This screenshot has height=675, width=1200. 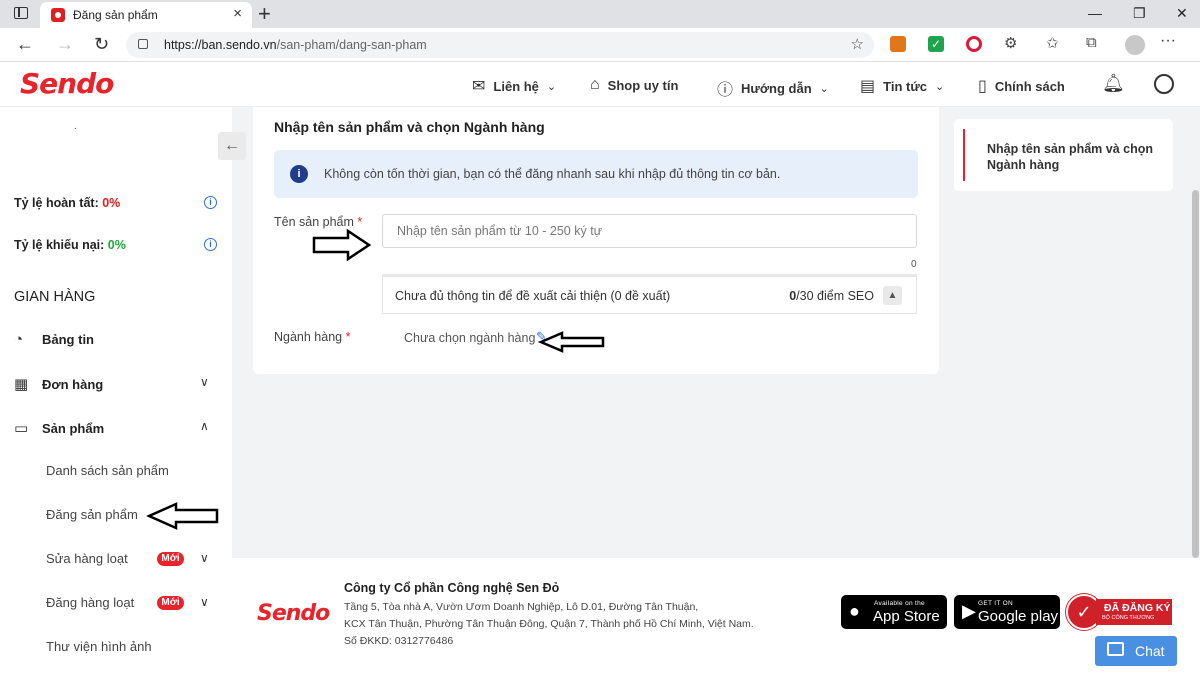 What do you see at coordinates (67, 83) in the screenshot?
I see `sendo-logo: Sendo` at bounding box center [67, 83].